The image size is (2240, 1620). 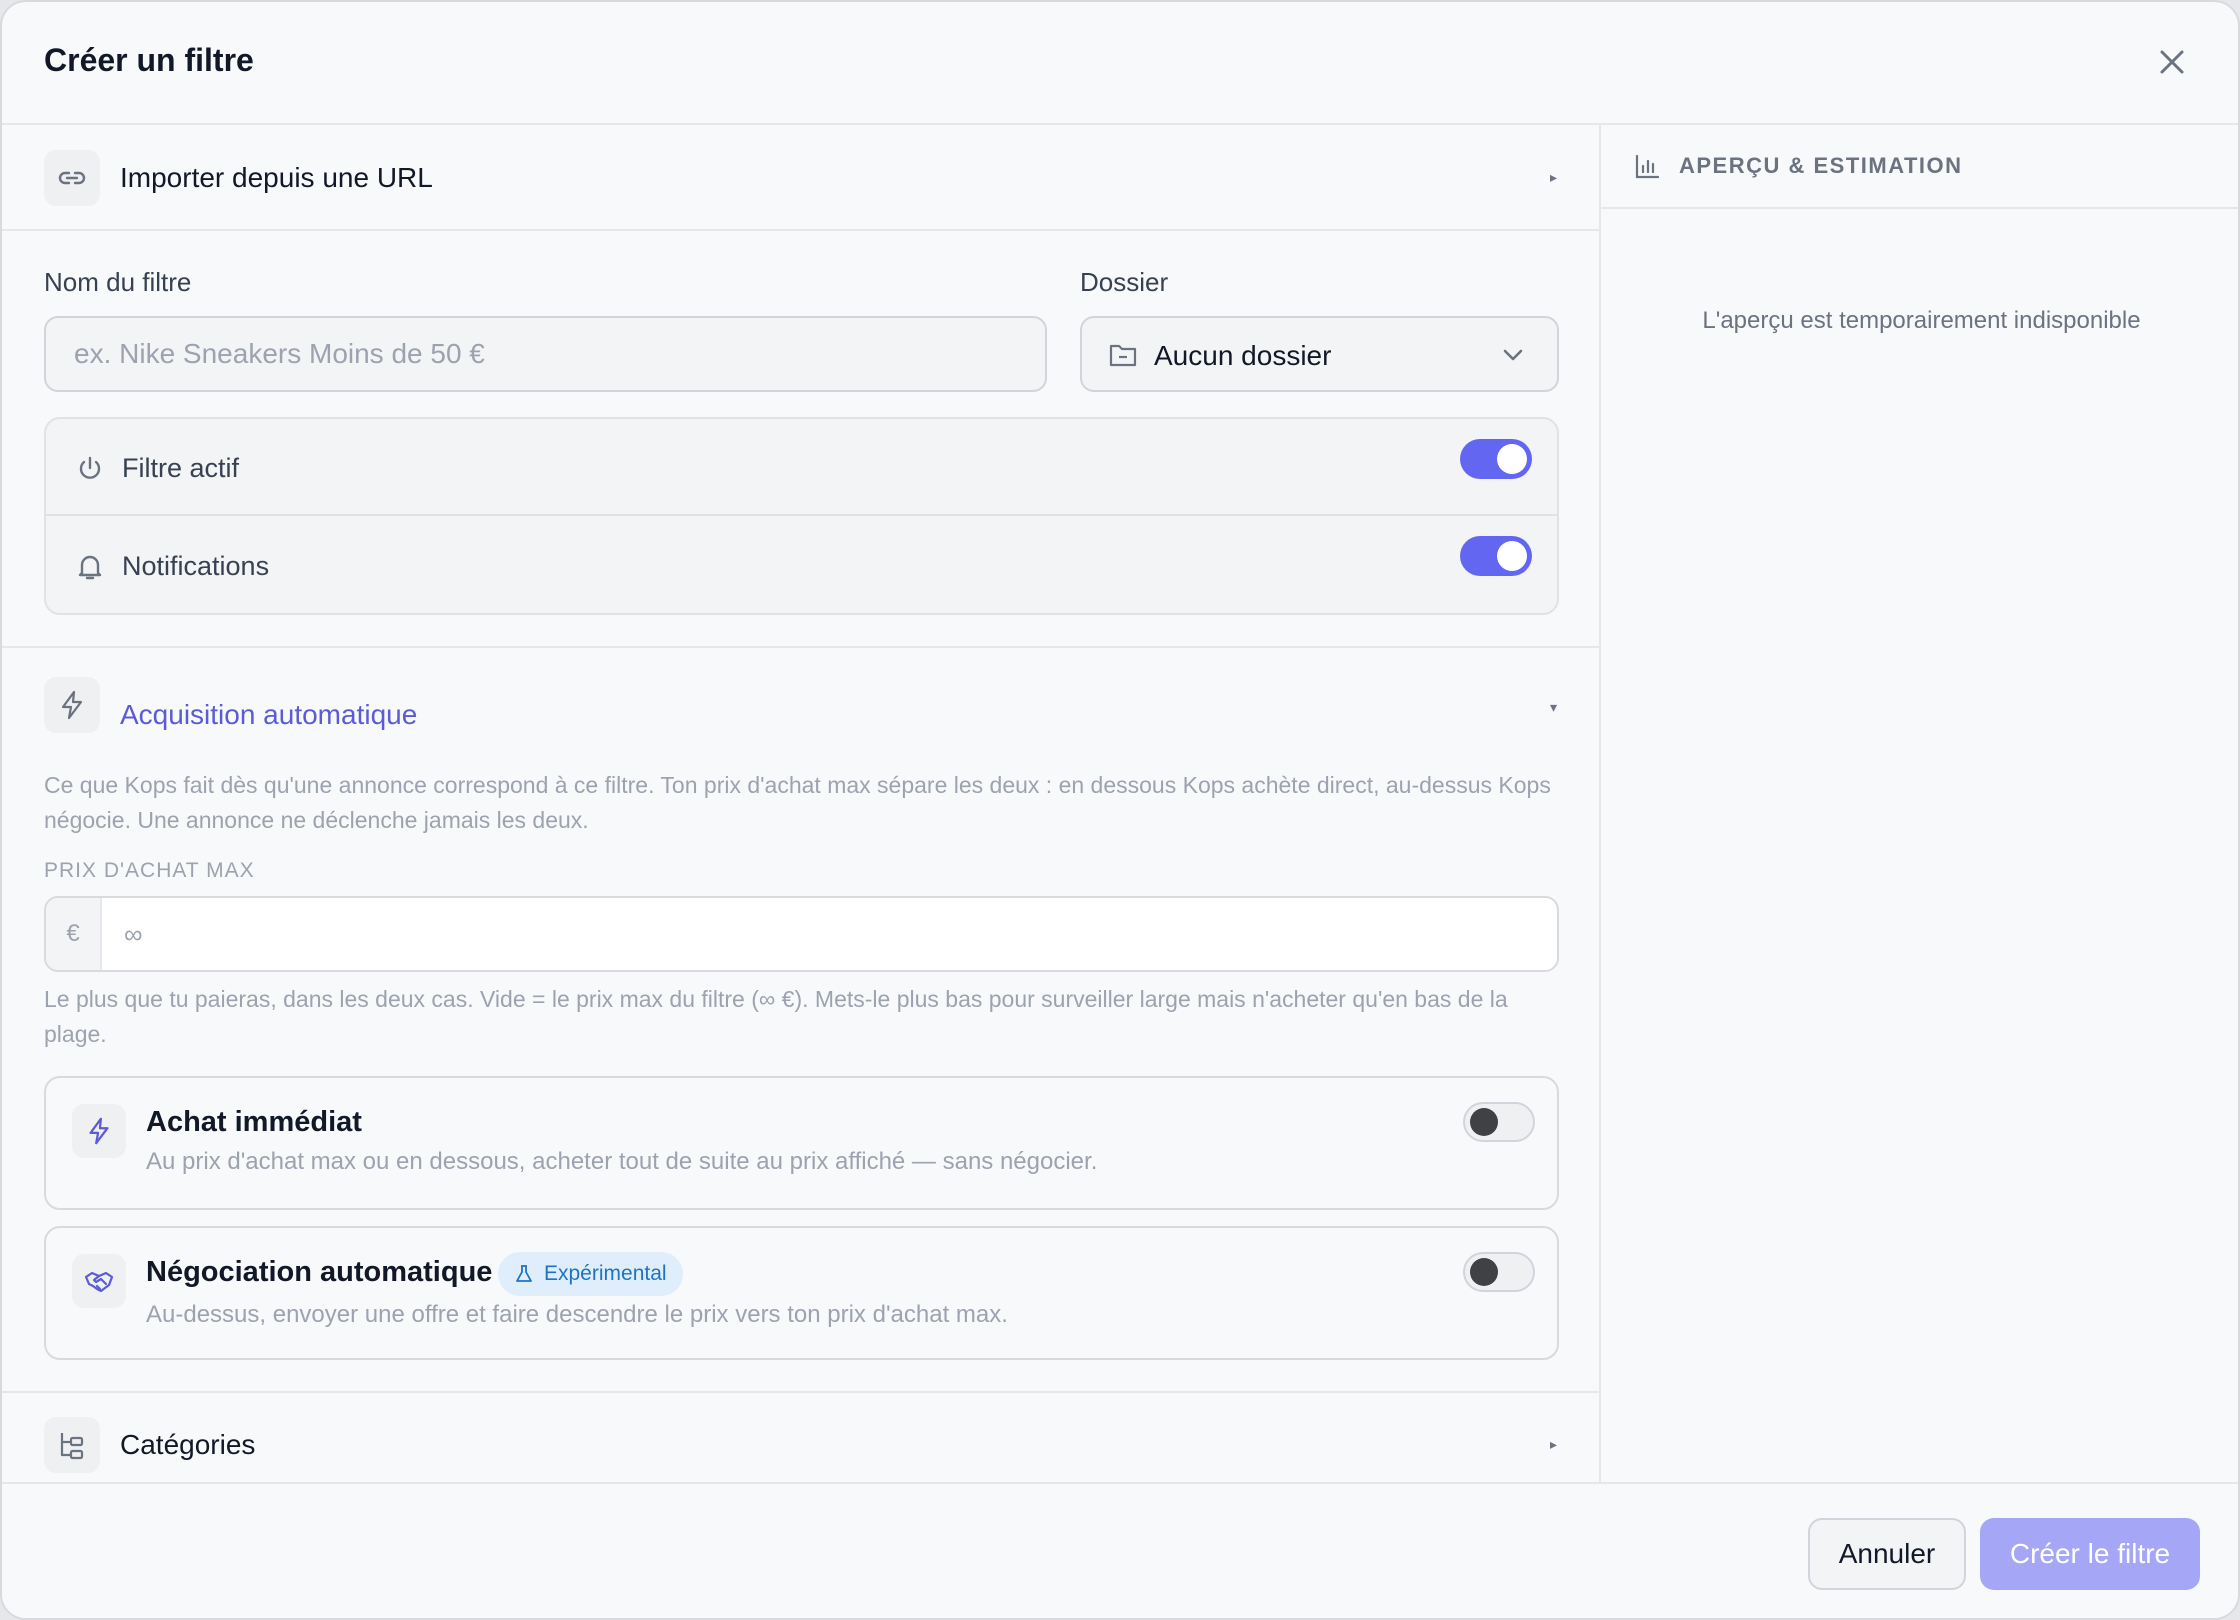 I want to click on category-tree-icon, so click(x=72, y=1445).